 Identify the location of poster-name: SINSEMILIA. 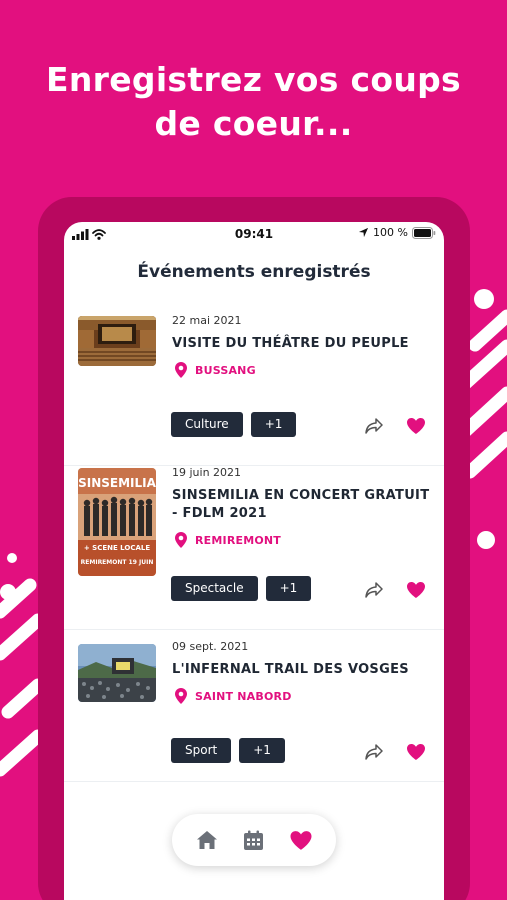
(117, 483).